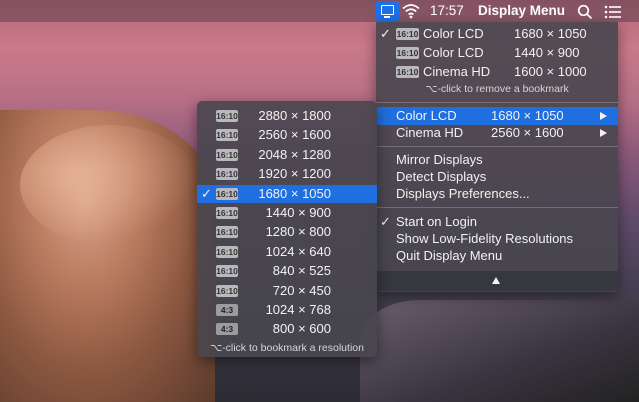 This screenshot has height=402, width=639. I want to click on wallpaper-cliff-highlight, so click(110, 185).